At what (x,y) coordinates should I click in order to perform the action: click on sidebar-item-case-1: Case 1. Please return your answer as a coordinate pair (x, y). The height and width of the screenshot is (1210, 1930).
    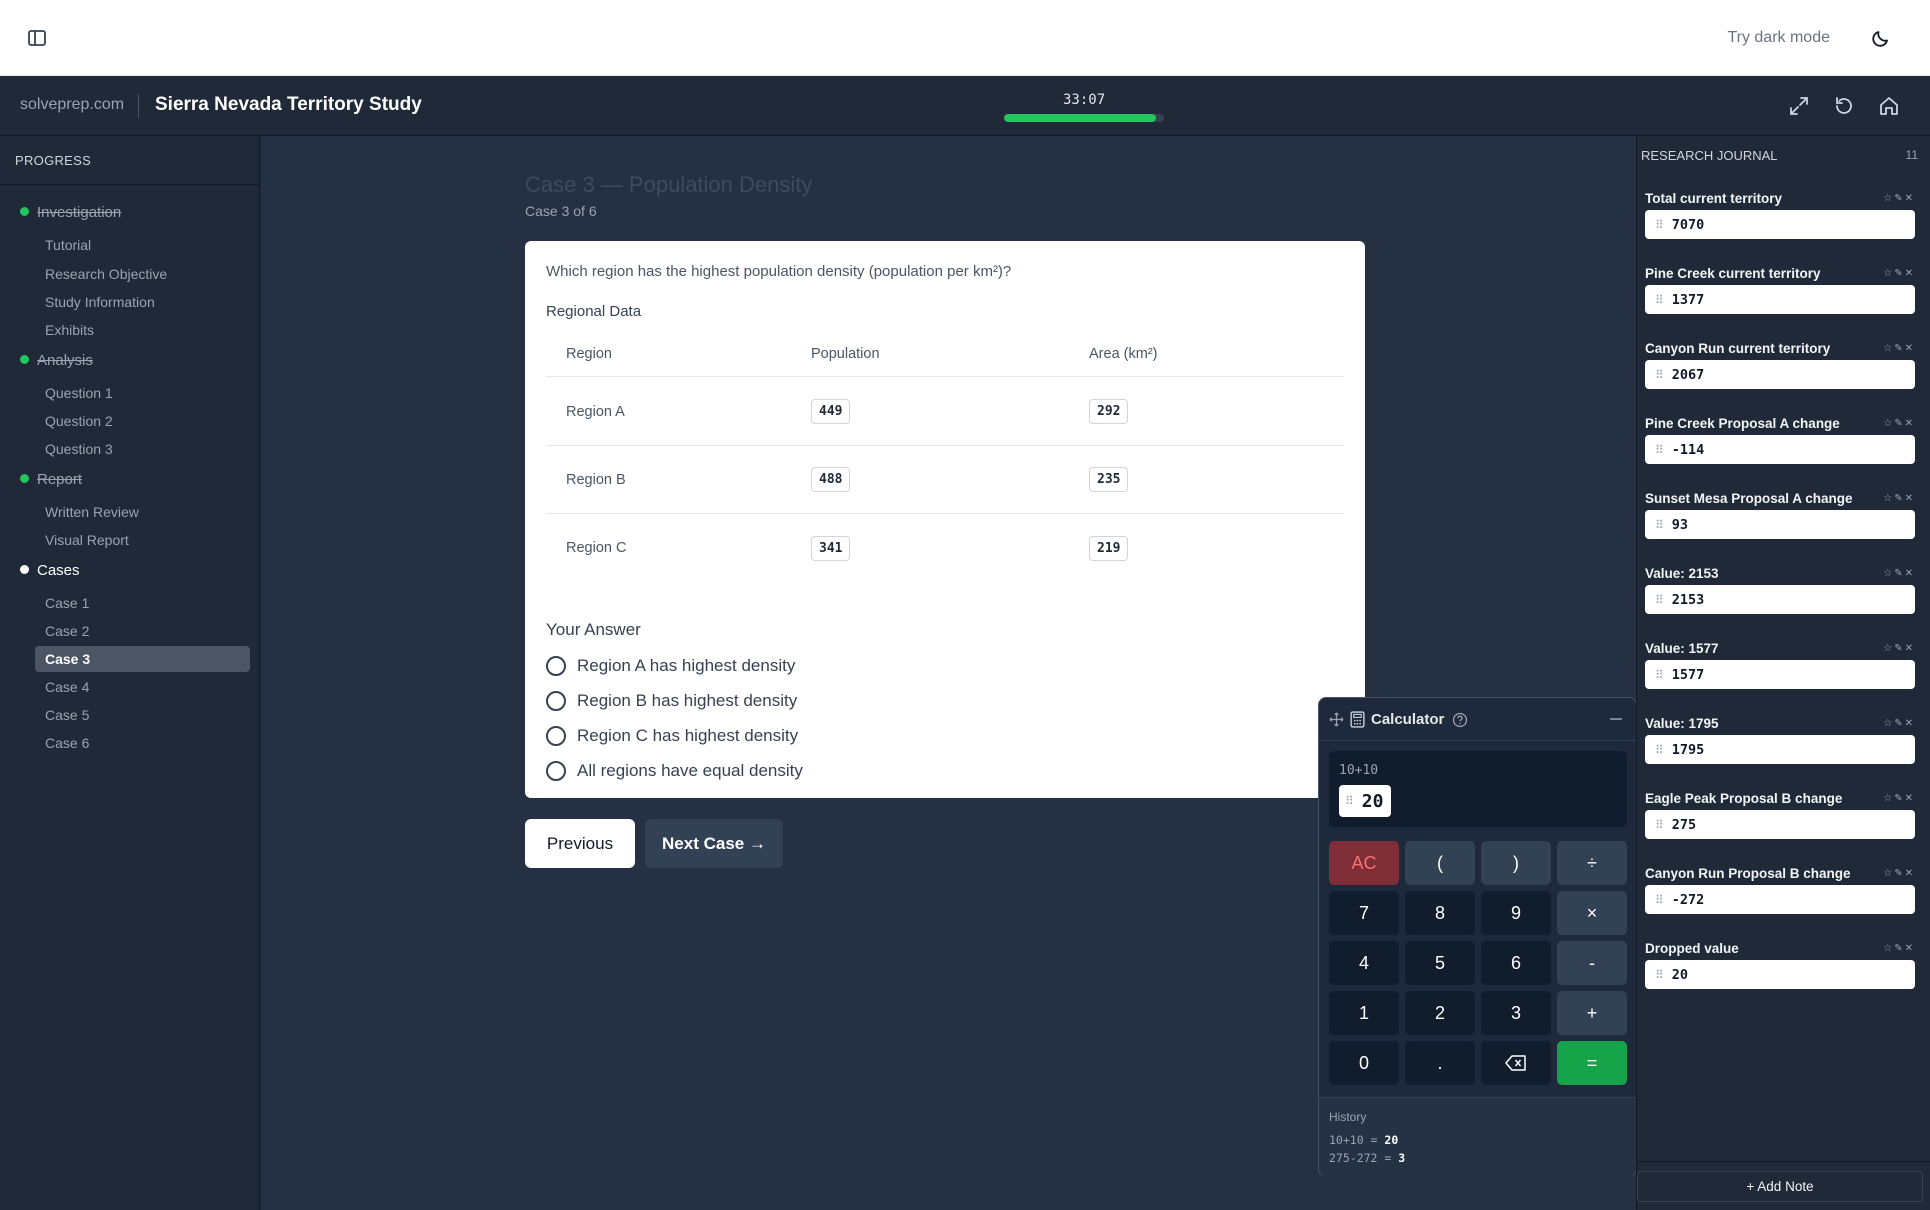
    Looking at the image, I should click on (142, 603).